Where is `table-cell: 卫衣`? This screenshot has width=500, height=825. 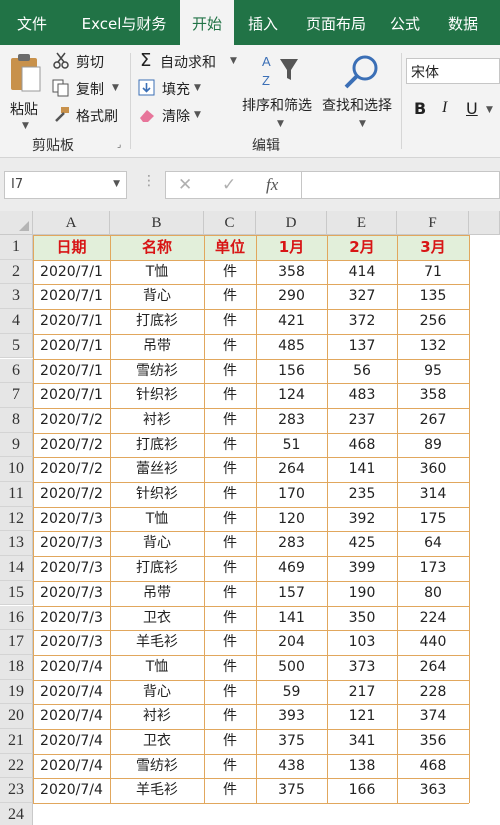 table-cell: 卫衣 is located at coordinates (157, 741).